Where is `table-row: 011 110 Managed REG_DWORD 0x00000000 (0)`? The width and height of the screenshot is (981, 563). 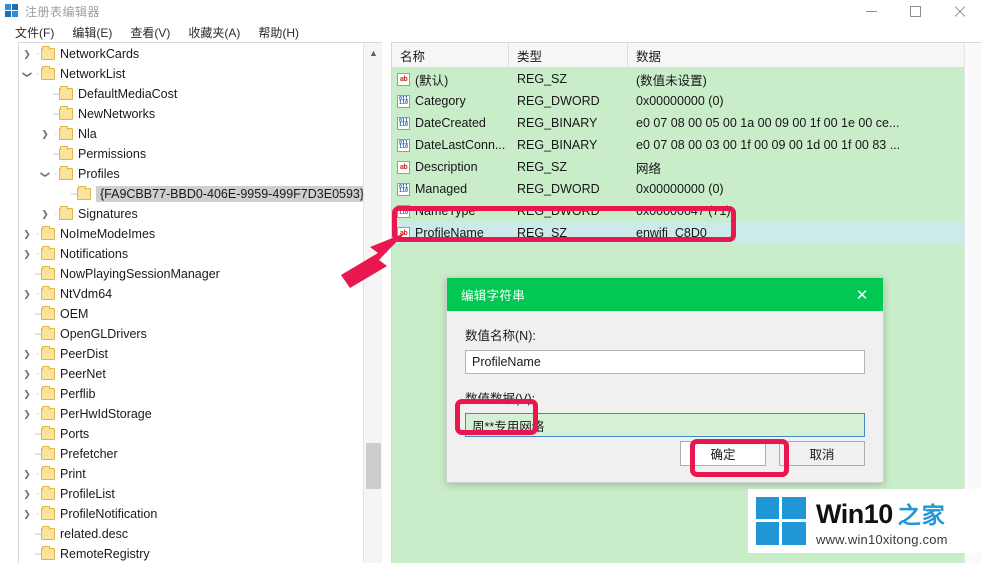 table-row: 011 110 Managed REG_DWORD 0x00000000 (0) is located at coordinates (686, 189).